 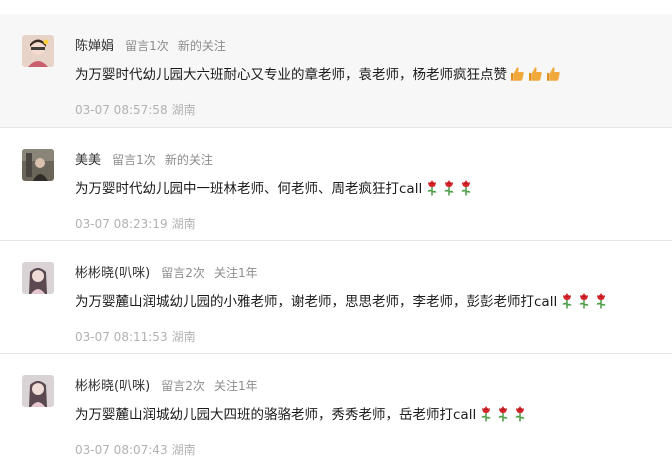 I want to click on comment-meta: 美美 留言1次 新的关注, so click(x=144, y=159).